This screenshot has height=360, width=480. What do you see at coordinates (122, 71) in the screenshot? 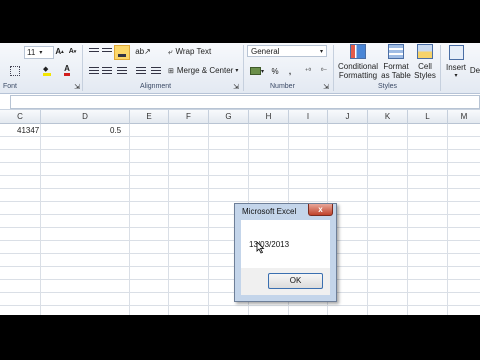
I see `align-right-icon` at bounding box center [122, 71].